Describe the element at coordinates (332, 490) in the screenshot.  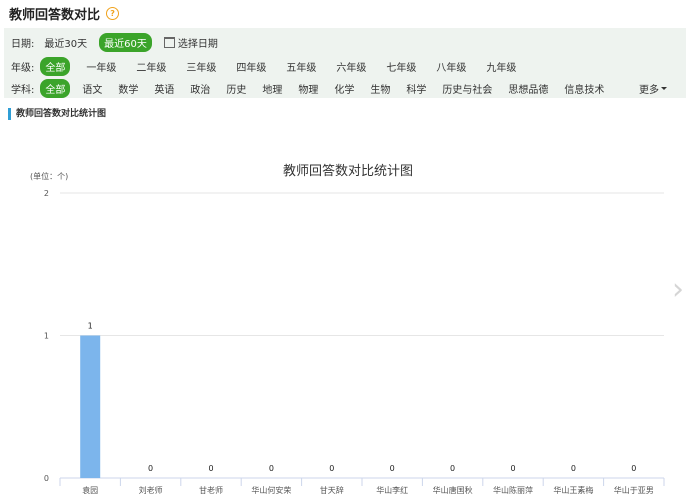
I see `x-tick-label-4: 甘天辞` at that location.